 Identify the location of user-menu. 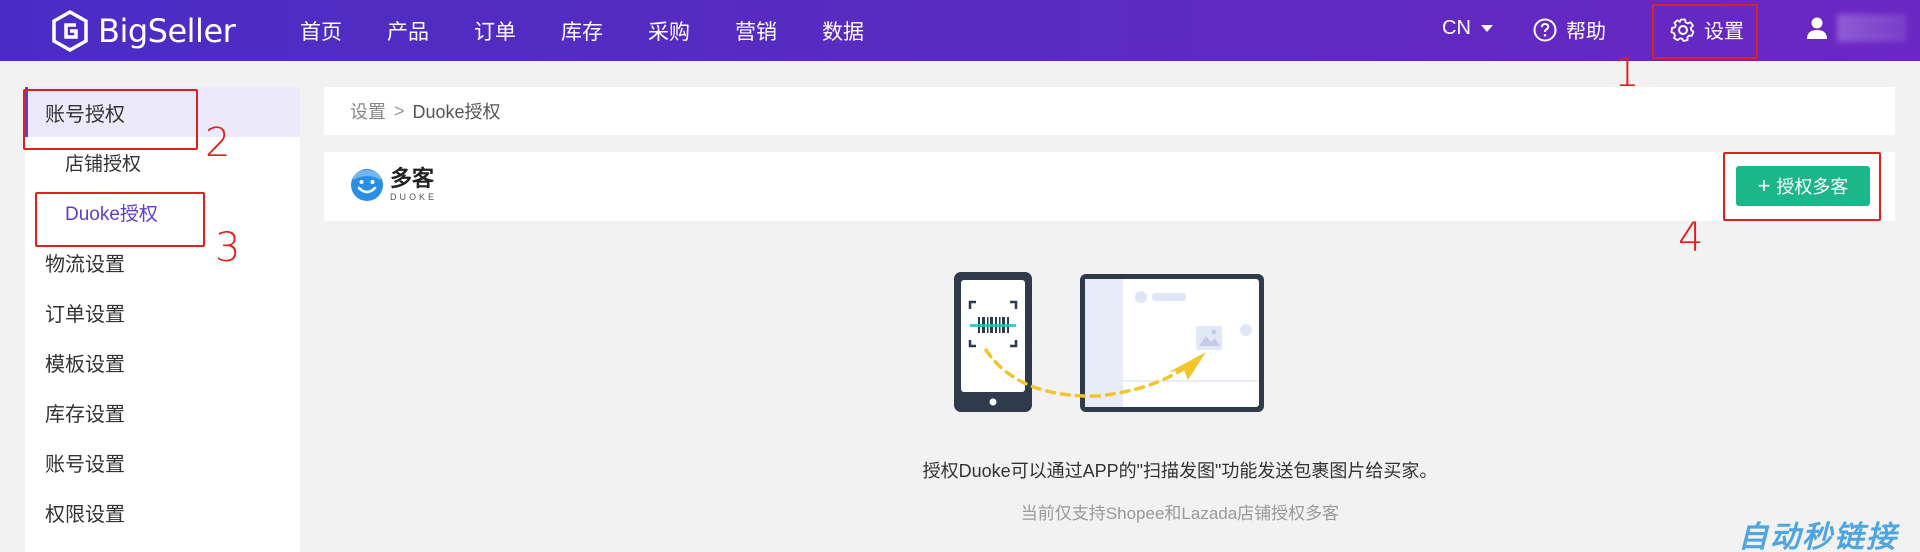
(1856, 28).